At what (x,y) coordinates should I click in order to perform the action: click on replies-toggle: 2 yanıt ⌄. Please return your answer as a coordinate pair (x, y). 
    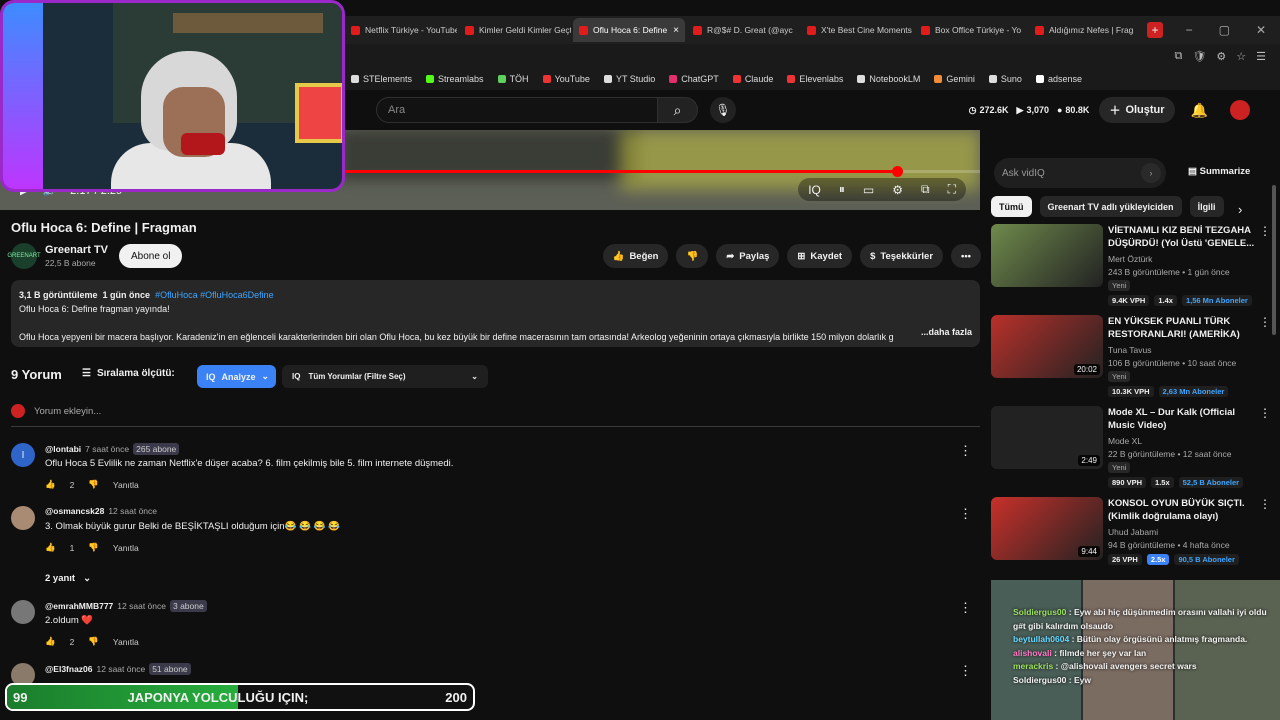
    Looking at the image, I should click on (68, 578).